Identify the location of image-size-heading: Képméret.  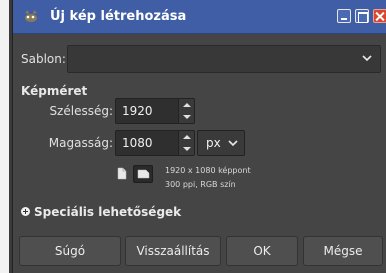
(54, 91).